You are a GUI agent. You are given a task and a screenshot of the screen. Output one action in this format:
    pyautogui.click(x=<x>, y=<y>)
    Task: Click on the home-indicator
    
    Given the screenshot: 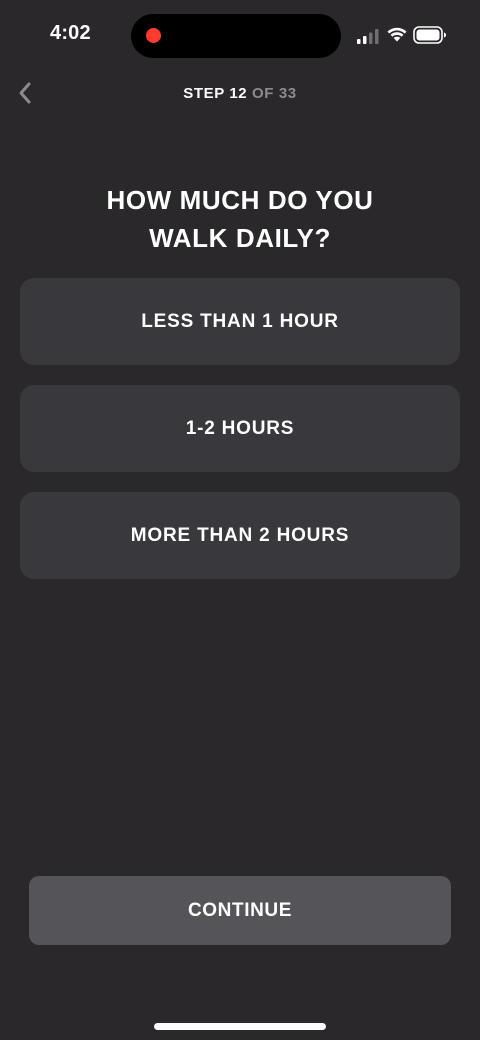 What is the action you would take?
    pyautogui.click(x=240, y=1026)
    